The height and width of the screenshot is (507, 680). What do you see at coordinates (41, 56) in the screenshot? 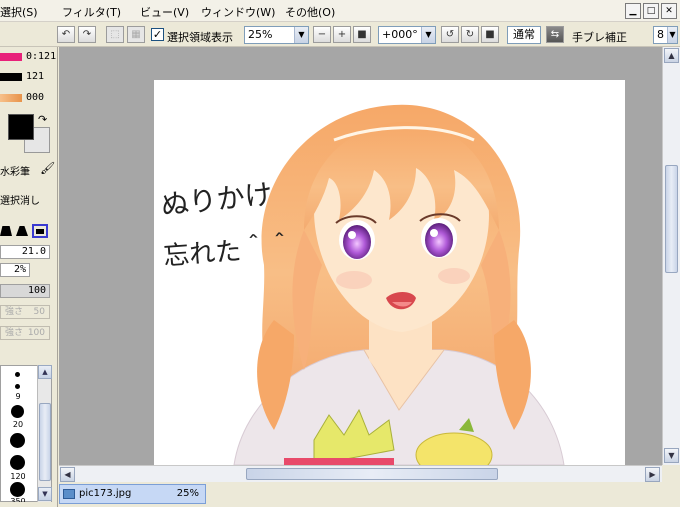
I see `color-value: 0:121` at bounding box center [41, 56].